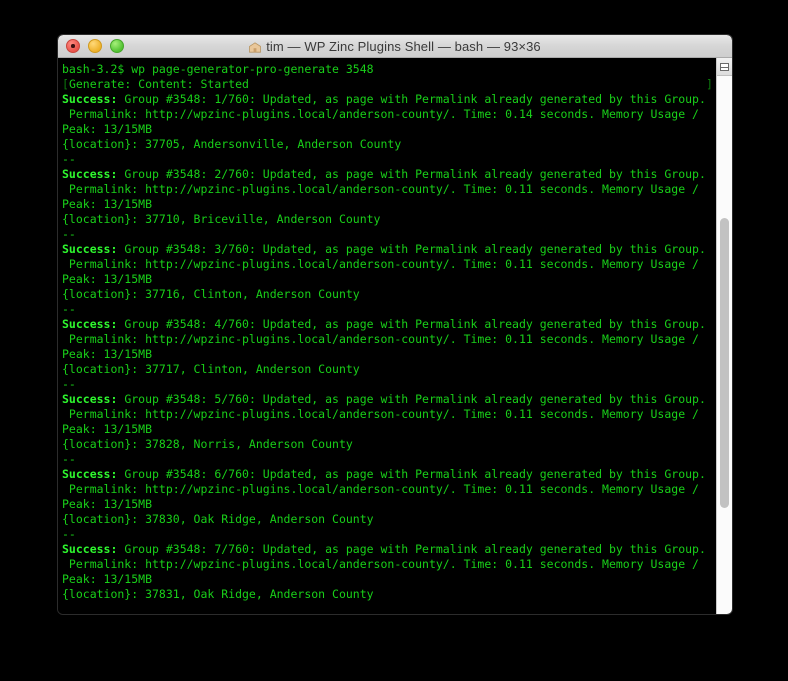 The image size is (788, 681). What do you see at coordinates (255, 47) in the screenshot?
I see `home-folder-icon` at bounding box center [255, 47].